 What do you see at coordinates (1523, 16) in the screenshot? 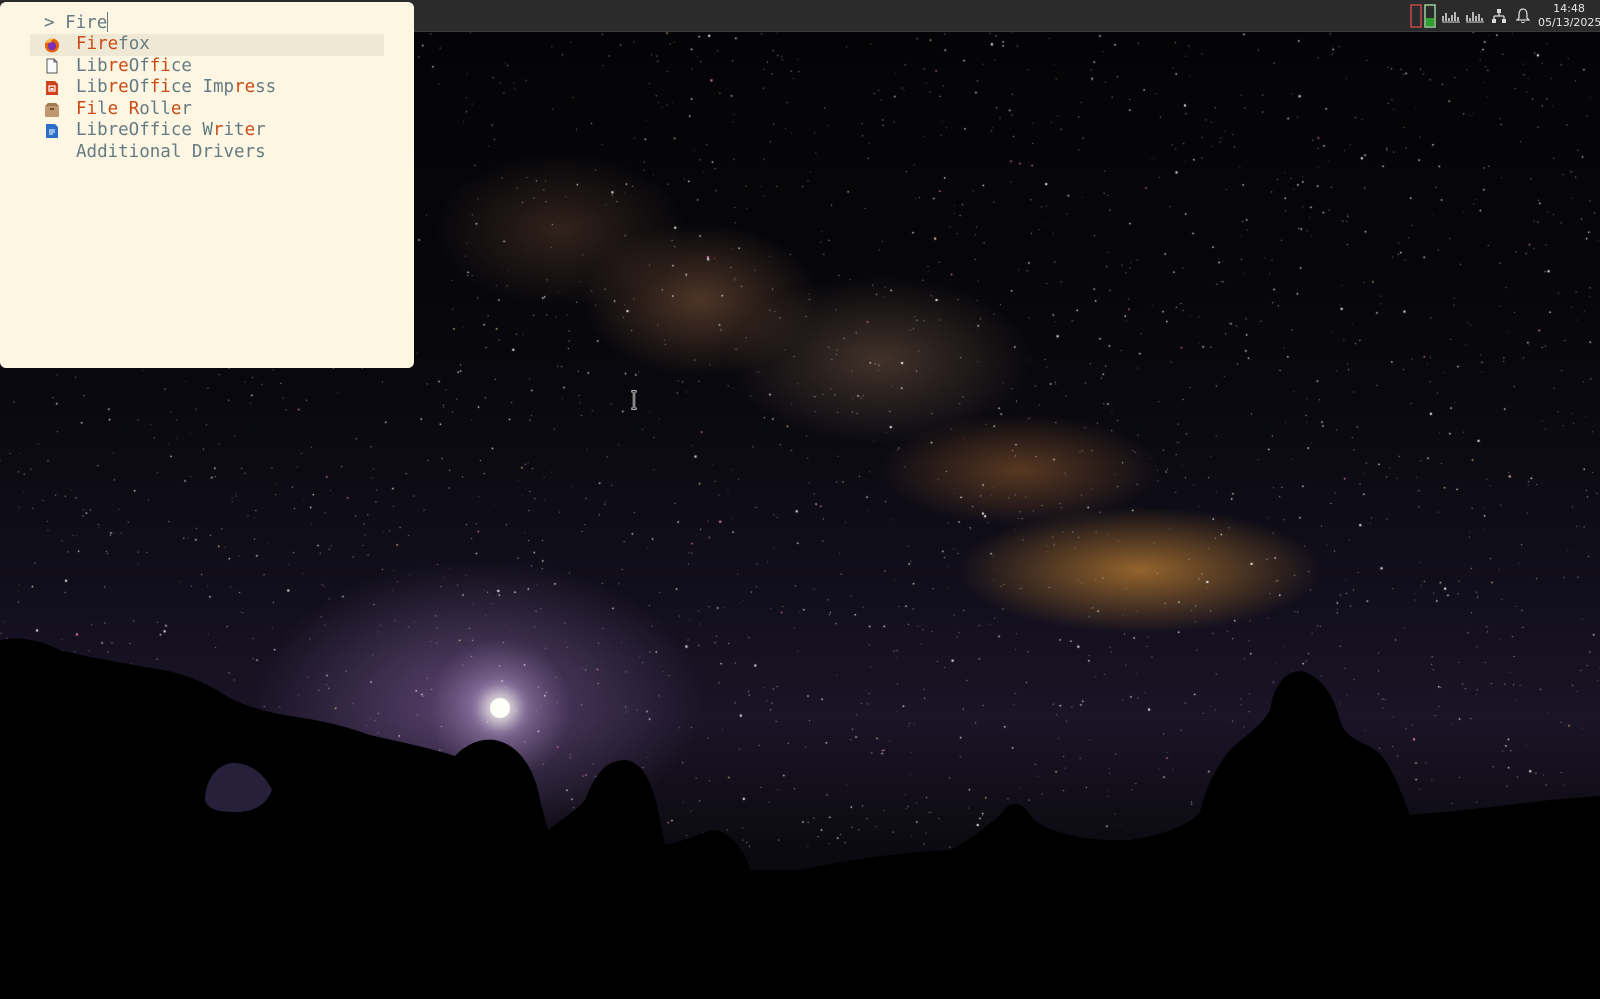
I see `notification-bell-icon` at bounding box center [1523, 16].